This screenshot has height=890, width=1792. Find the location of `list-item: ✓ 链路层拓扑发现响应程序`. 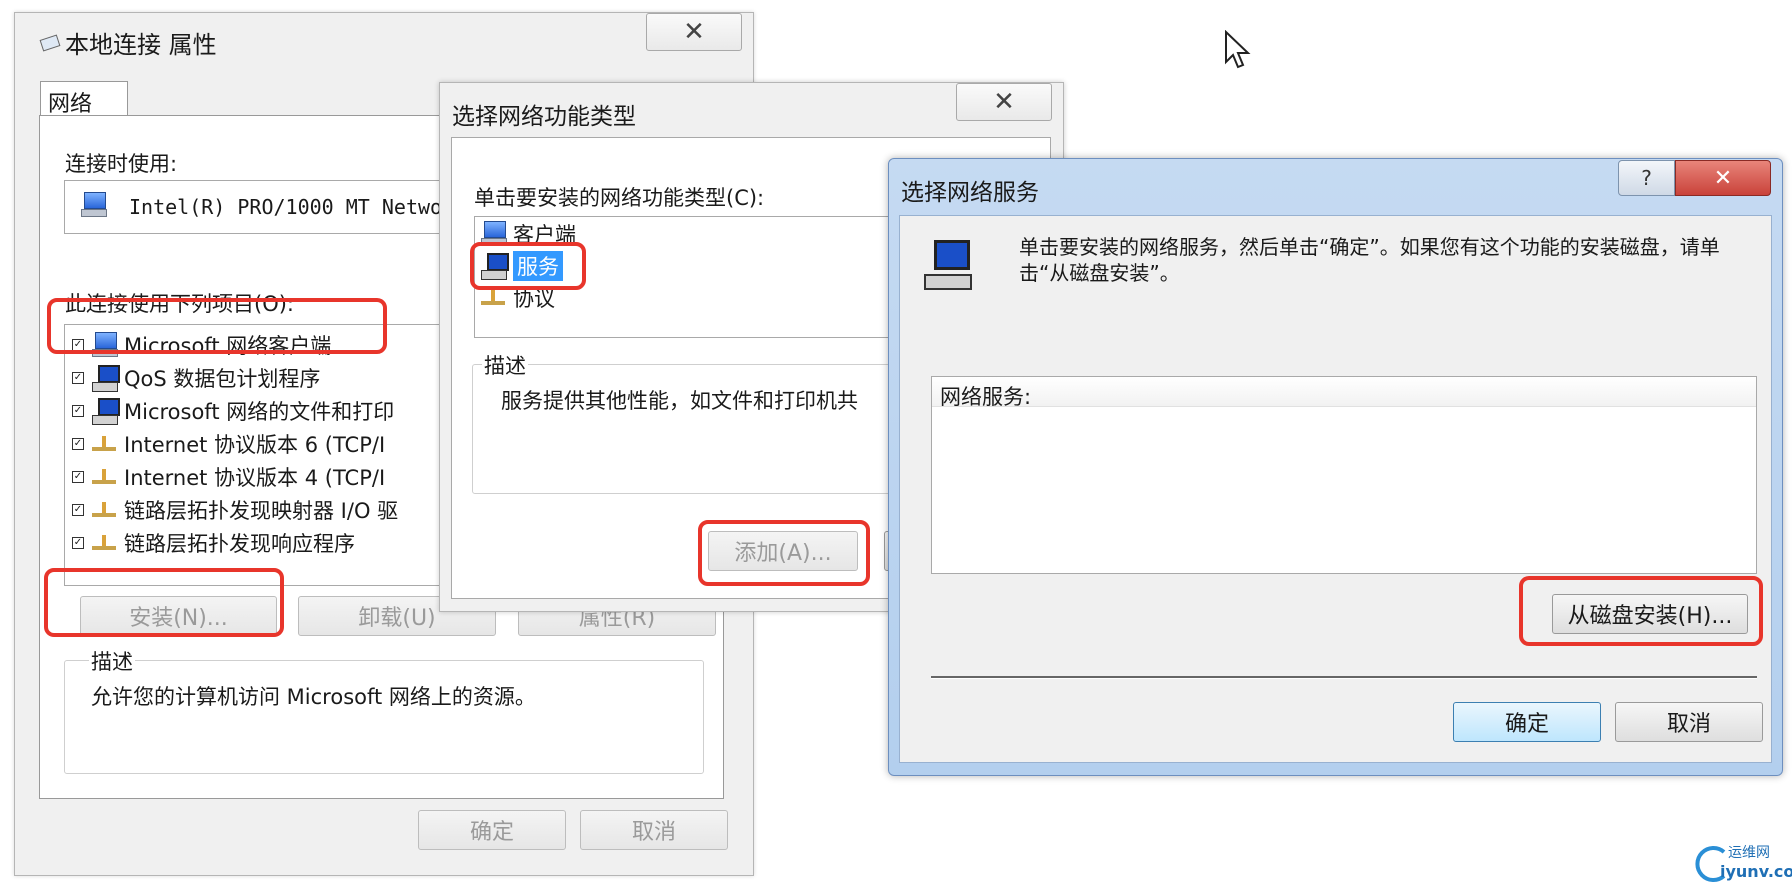

list-item: ✓ 链路层拓扑发现响应程序 is located at coordinates (213, 543).